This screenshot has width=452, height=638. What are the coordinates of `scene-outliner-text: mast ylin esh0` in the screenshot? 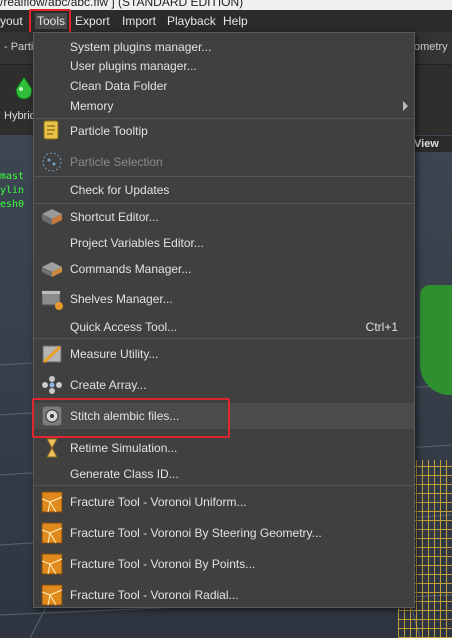 It's located at (12, 191).